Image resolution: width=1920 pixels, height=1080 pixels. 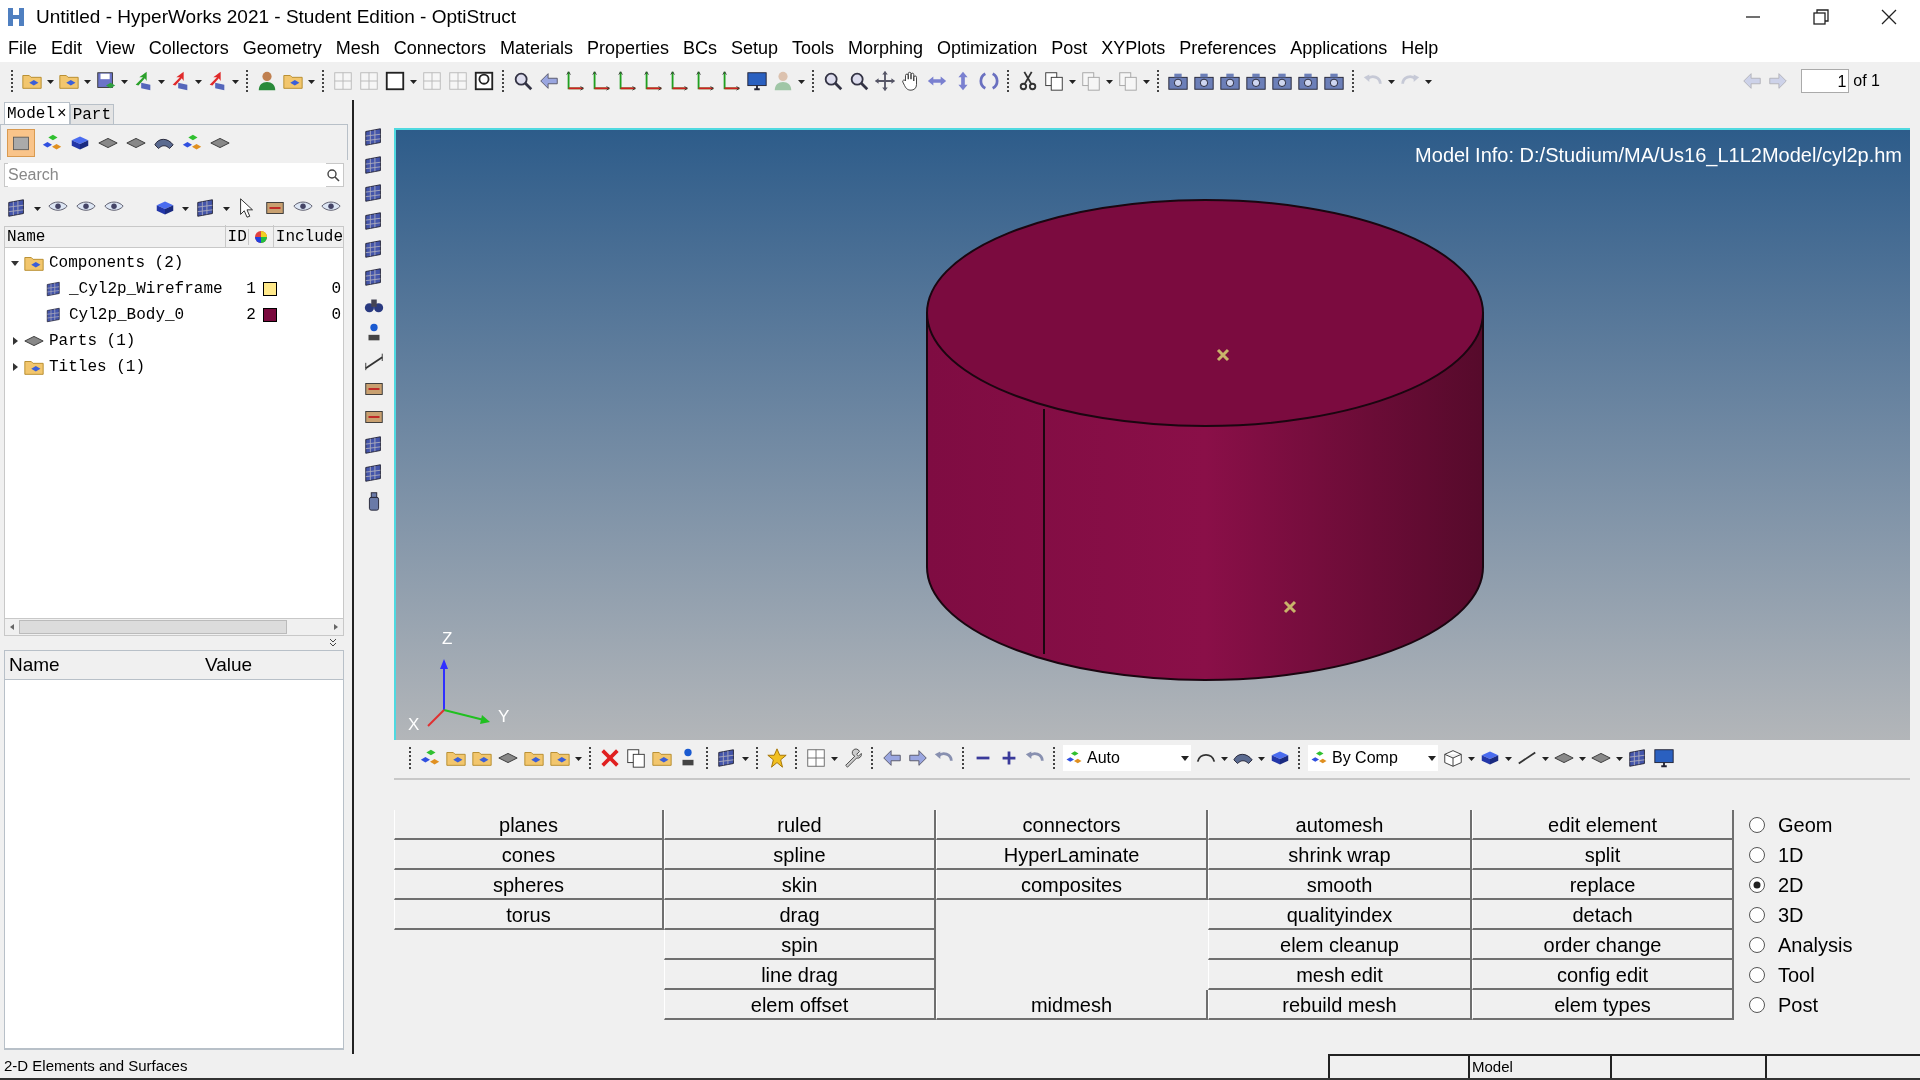 What do you see at coordinates (800, 1005) in the screenshot?
I see `panel-button: elem offset` at bounding box center [800, 1005].